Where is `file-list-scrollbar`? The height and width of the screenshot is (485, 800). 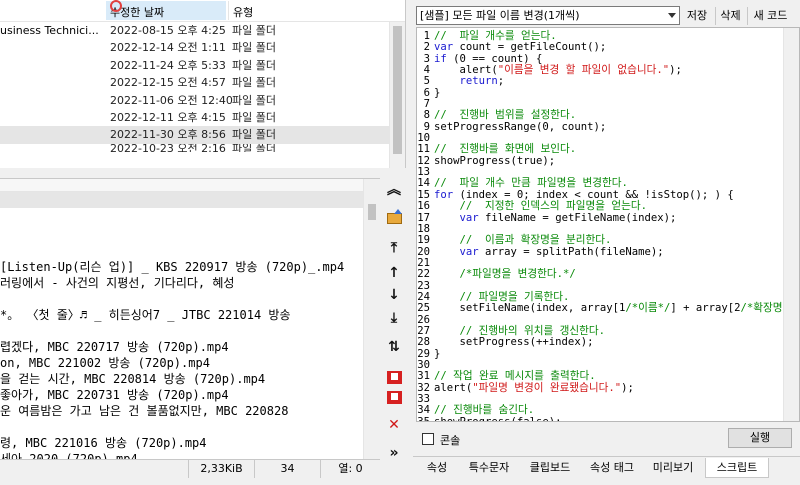 file-list-scrollbar is located at coordinates (397, 95).